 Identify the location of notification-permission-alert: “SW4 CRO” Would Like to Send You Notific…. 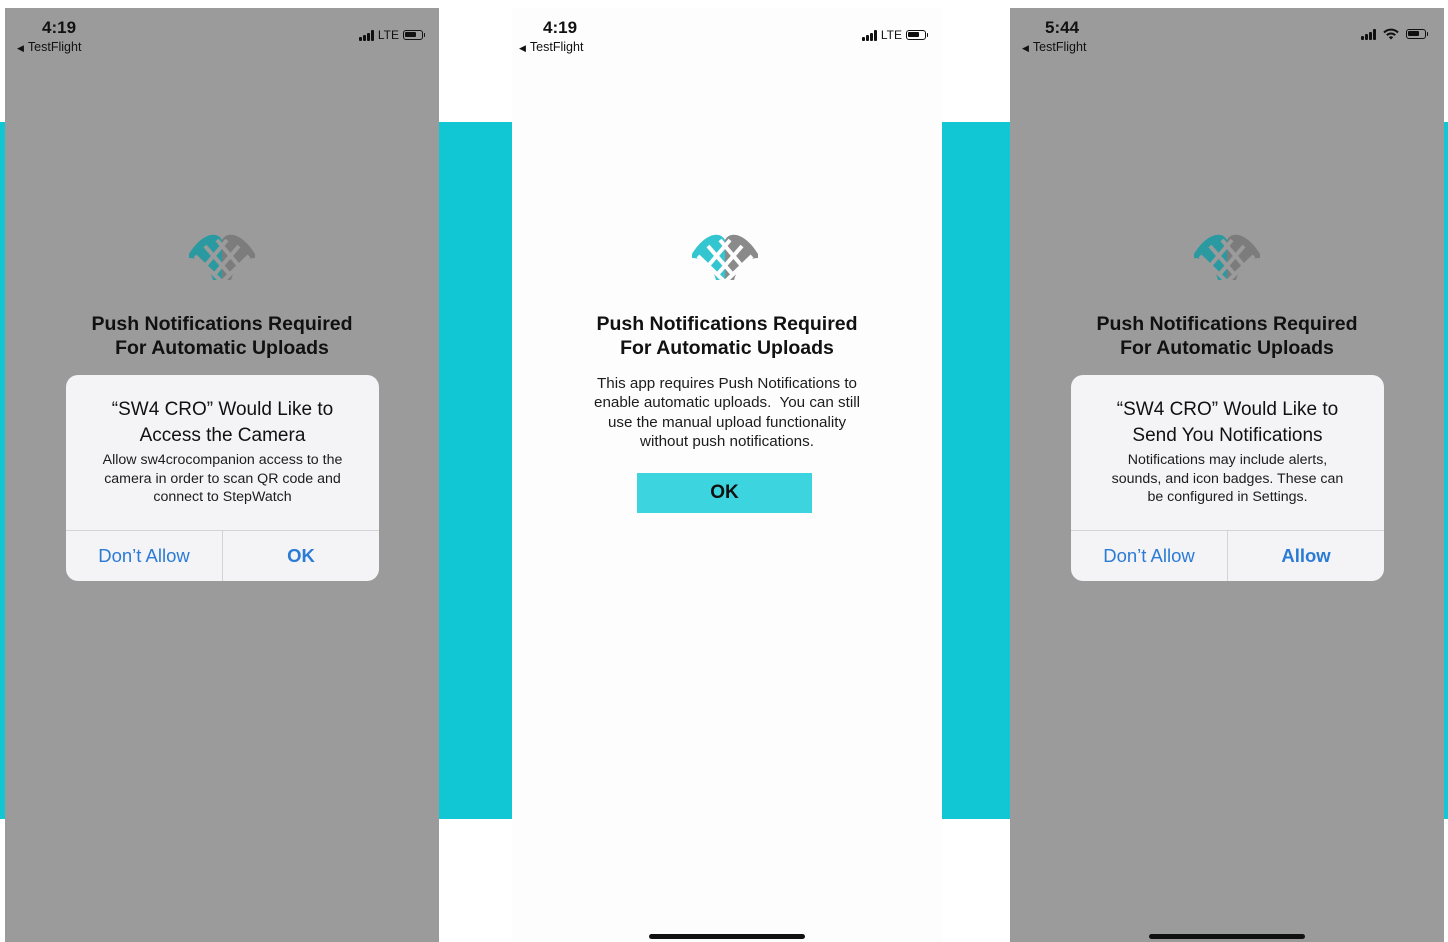
(1227, 478).